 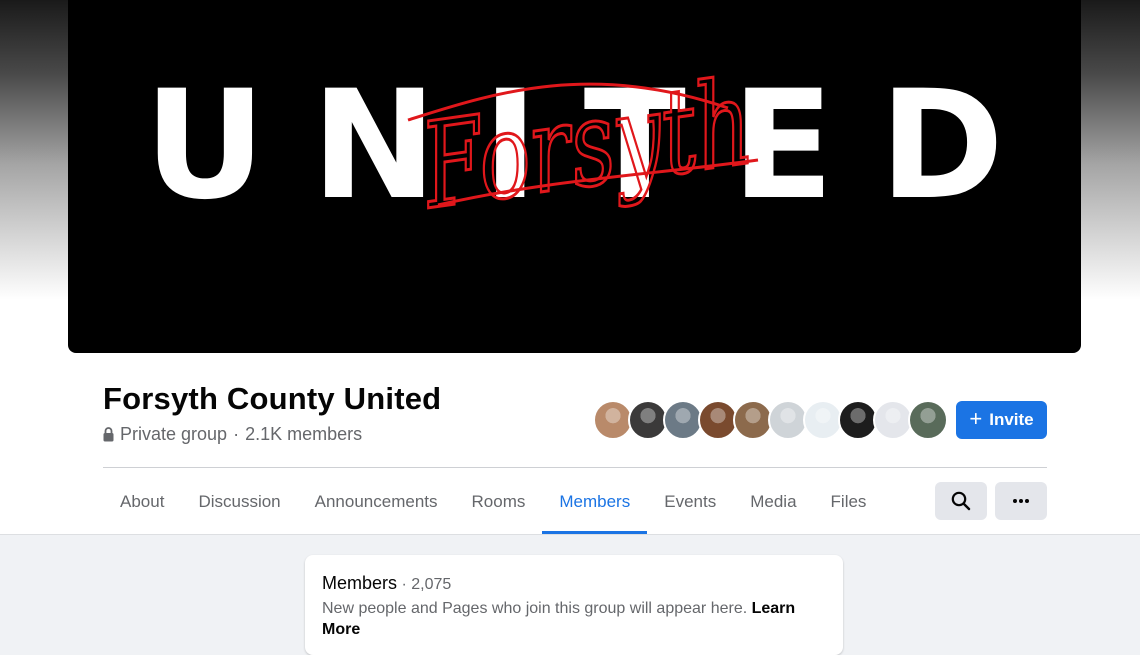 What do you see at coordinates (431, 584) in the screenshot?
I see `members-count: 2,075` at bounding box center [431, 584].